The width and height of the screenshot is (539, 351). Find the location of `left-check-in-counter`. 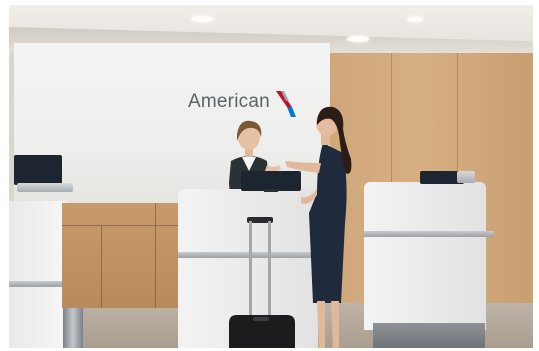

left-check-in-counter is located at coordinates (37, 274).